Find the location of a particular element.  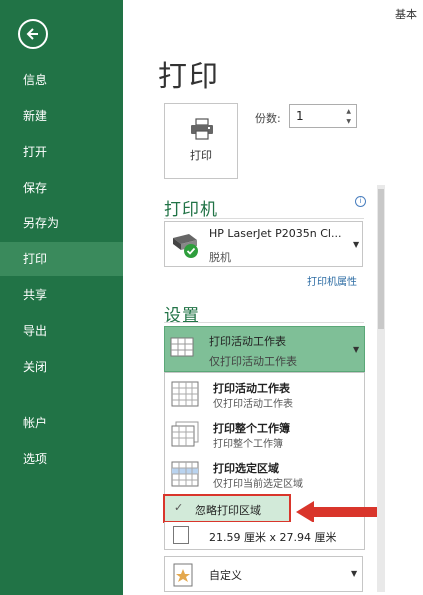

paper-size-text: 21.59 厘米 x 27.94 厘米 is located at coordinates (273, 537).